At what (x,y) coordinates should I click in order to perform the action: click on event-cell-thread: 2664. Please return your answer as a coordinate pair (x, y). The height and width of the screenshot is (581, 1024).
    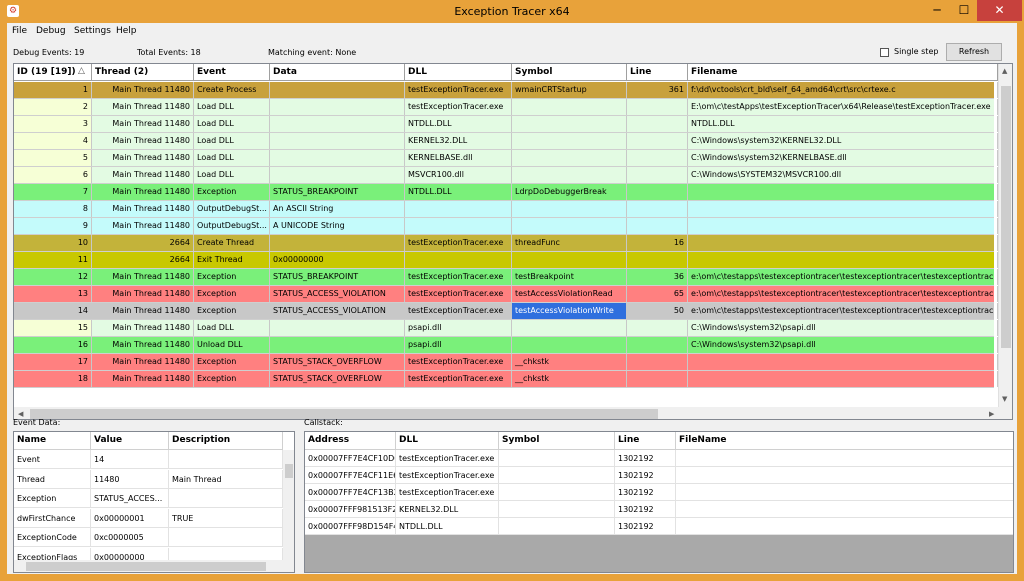
    Looking at the image, I should click on (143, 243).